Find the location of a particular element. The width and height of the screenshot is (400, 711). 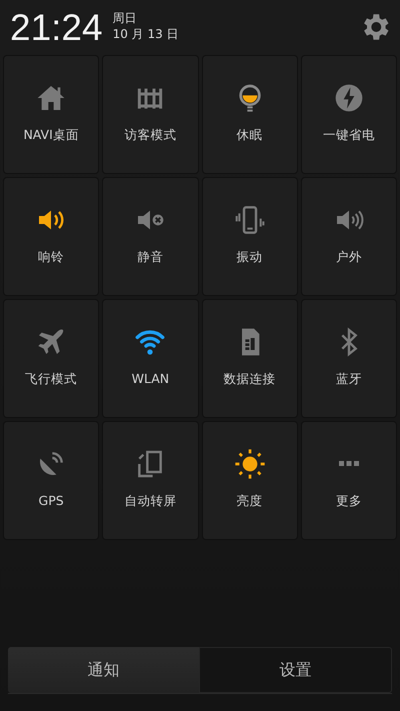

toggle-label: 户外 is located at coordinates (349, 257).